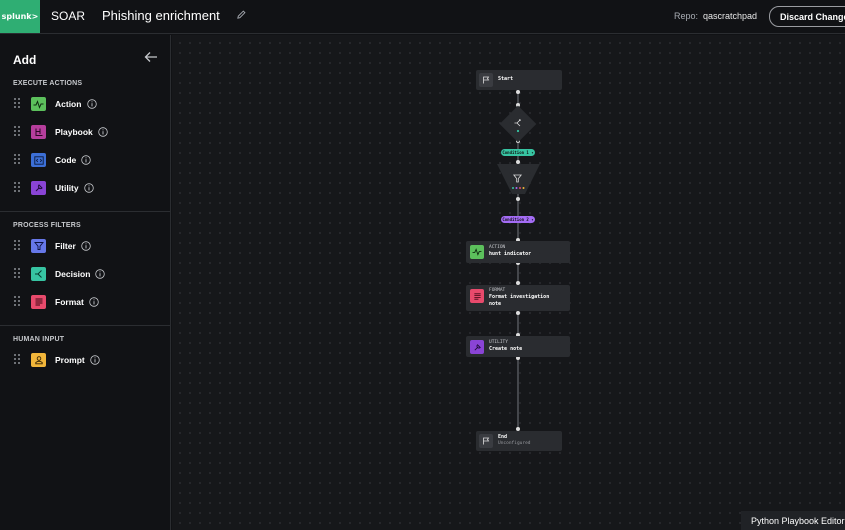 This screenshot has width=845, height=530. Describe the element at coordinates (686, 16) in the screenshot. I see `repo-label: Repo:` at that location.